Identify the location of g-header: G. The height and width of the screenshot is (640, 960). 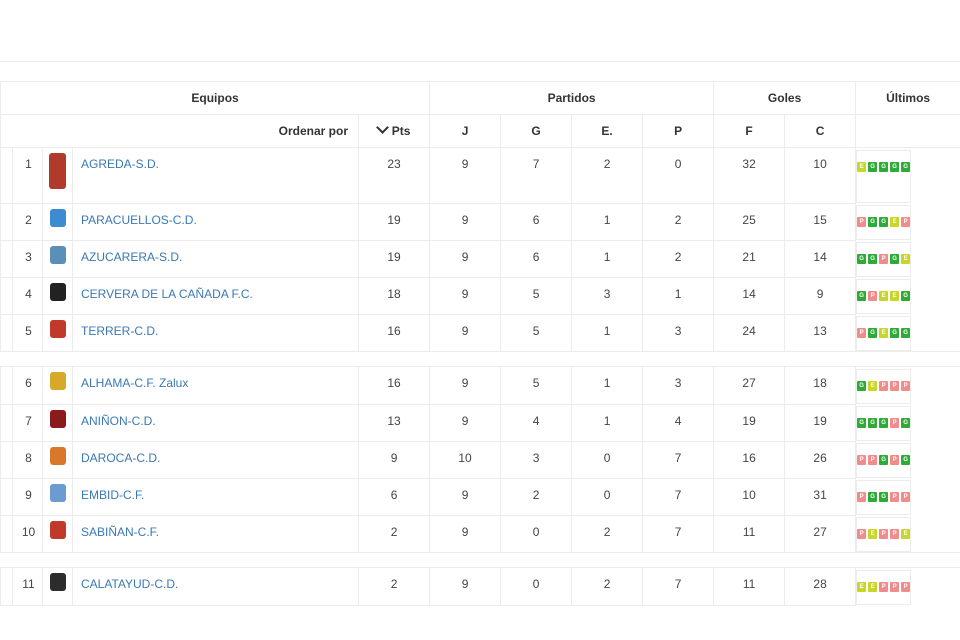
(536, 131).